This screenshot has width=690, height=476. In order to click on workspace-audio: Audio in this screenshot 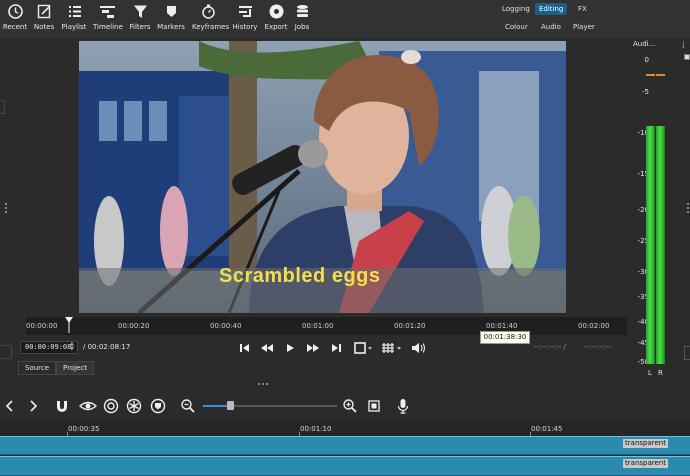, I will do `click(551, 27)`.